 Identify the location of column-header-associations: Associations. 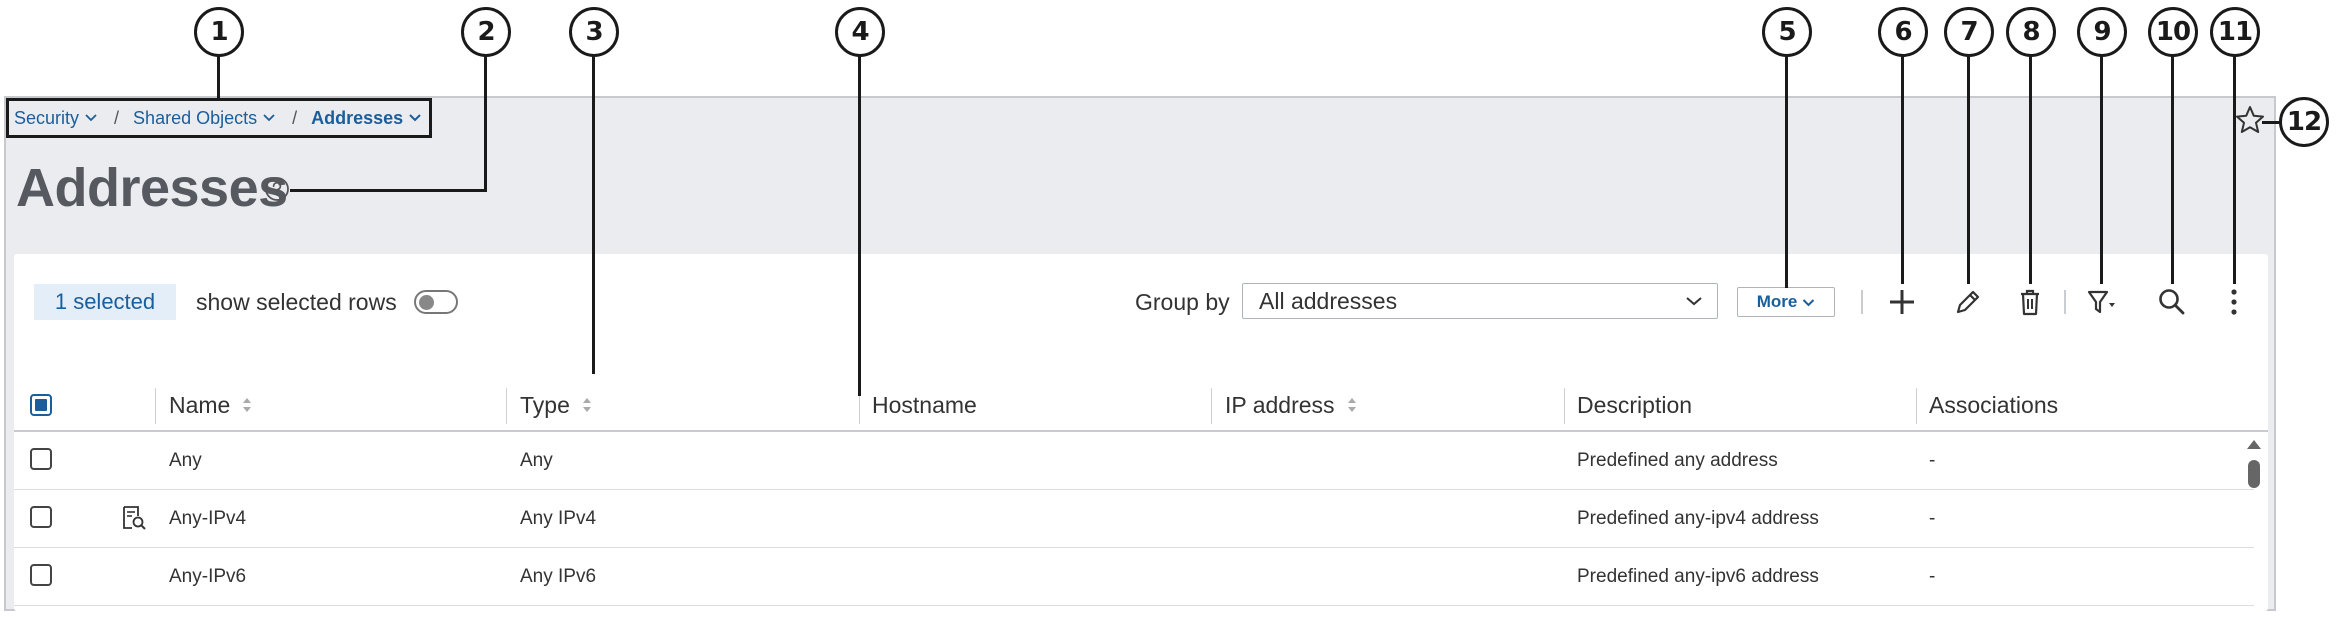
(1993, 405).